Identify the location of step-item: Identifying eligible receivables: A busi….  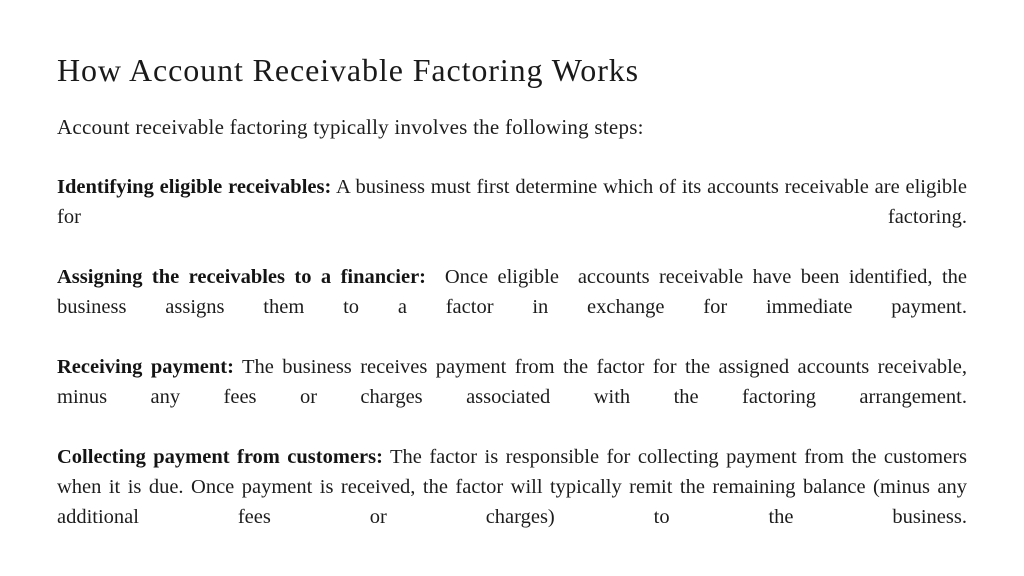
(512, 217).